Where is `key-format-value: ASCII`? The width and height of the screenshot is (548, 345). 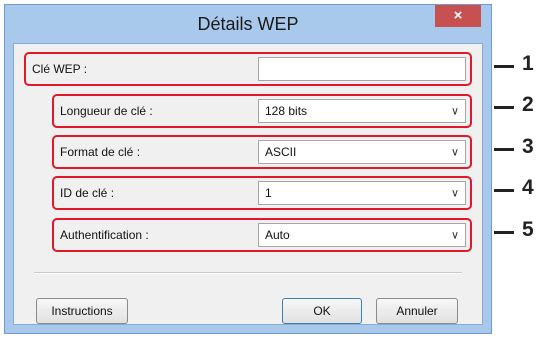 key-format-value: ASCII is located at coordinates (281, 152).